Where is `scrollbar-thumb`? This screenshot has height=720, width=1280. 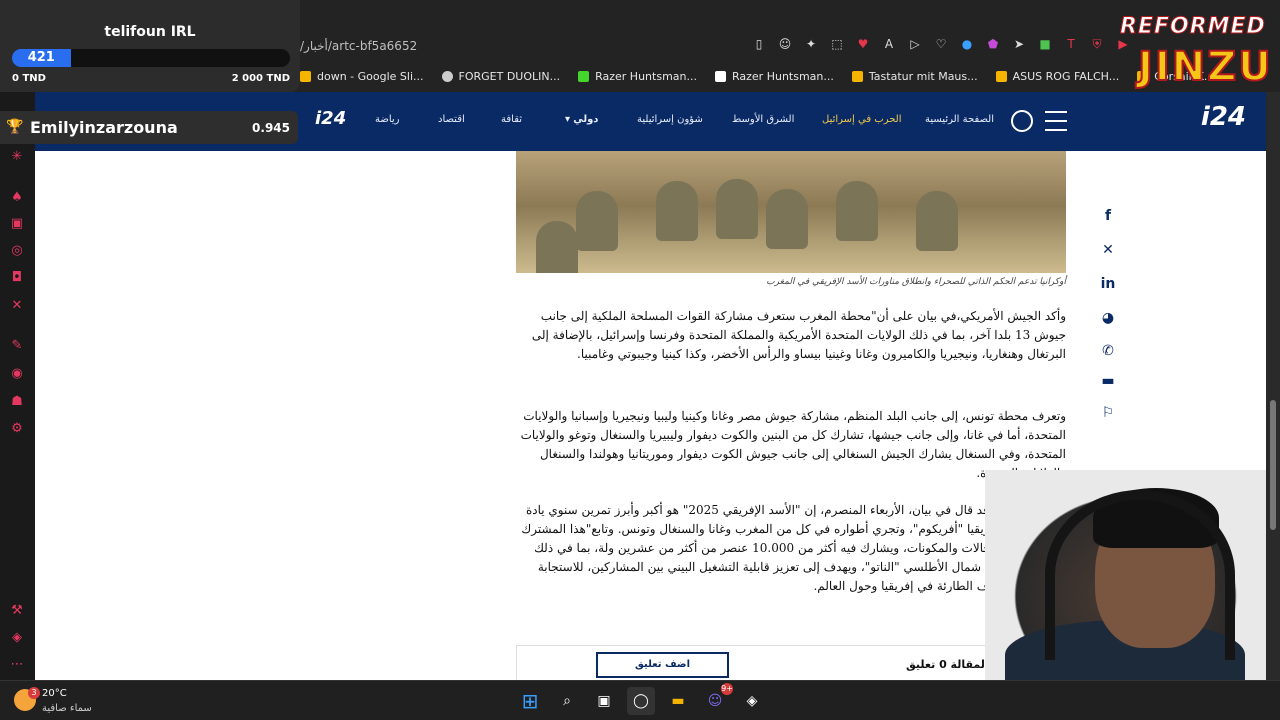
scrollbar-thumb is located at coordinates (1273, 465).